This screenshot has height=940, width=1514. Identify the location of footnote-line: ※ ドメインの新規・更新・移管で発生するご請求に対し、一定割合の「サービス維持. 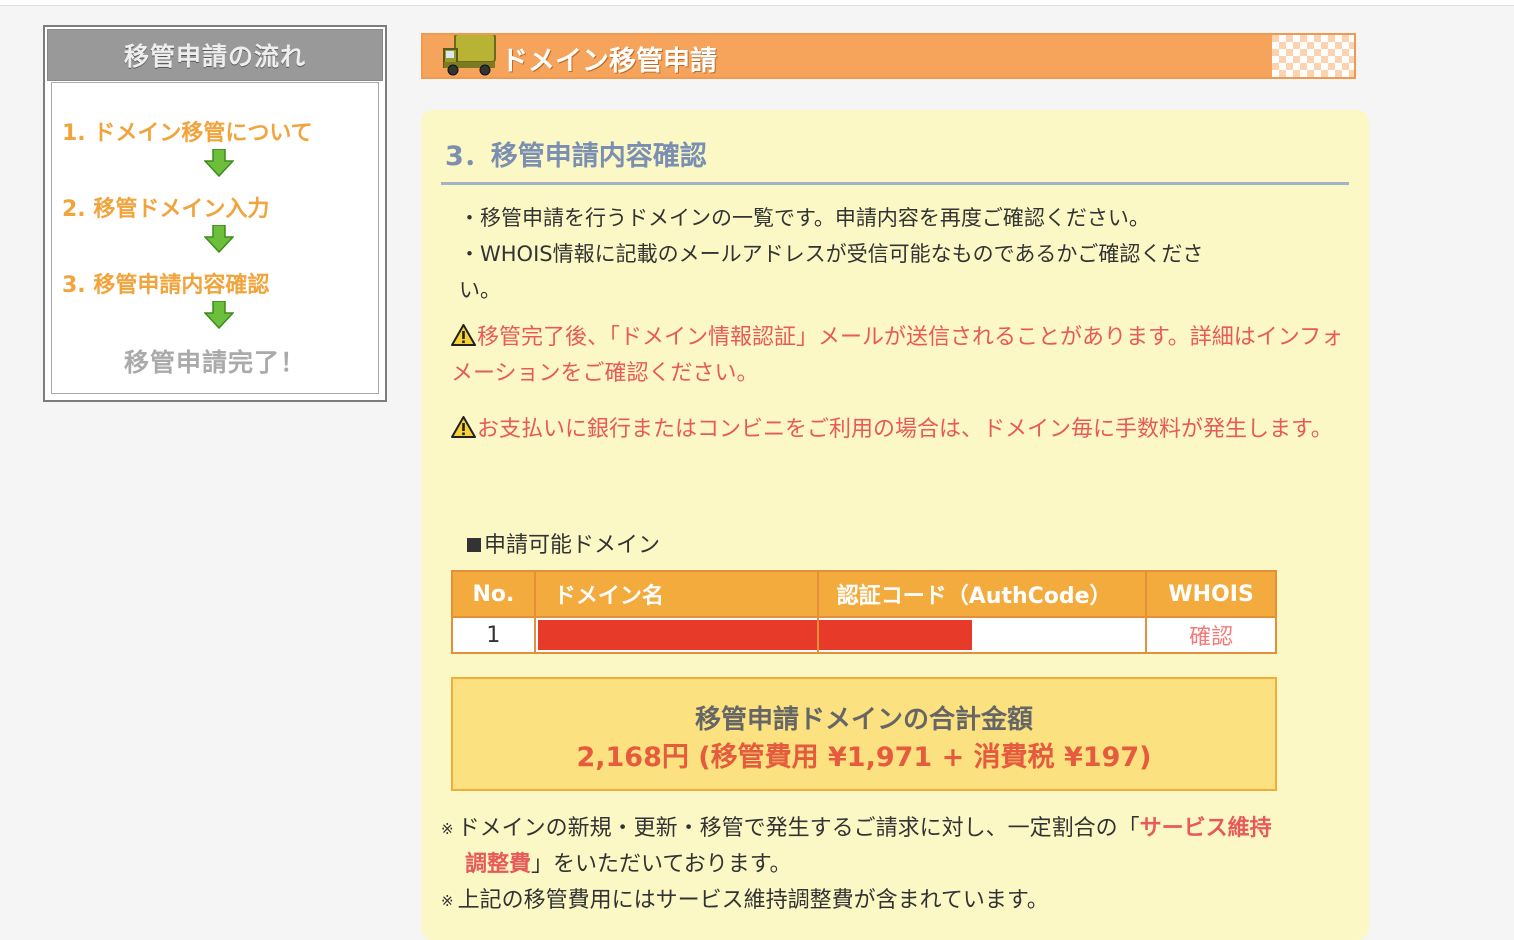
(856, 828).